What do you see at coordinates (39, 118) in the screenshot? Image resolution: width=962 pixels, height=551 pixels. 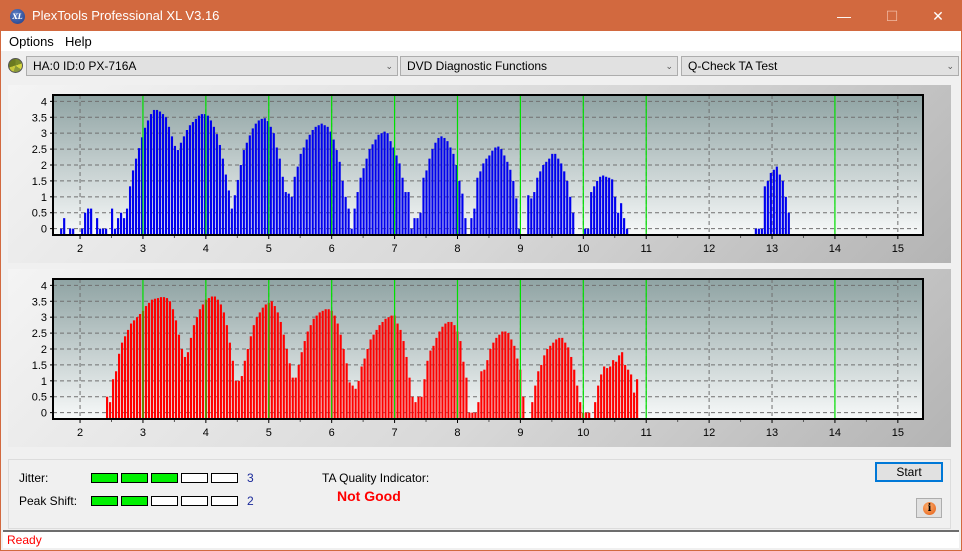 I see `y-tick-label: 3.5` at bounding box center [39, 118].